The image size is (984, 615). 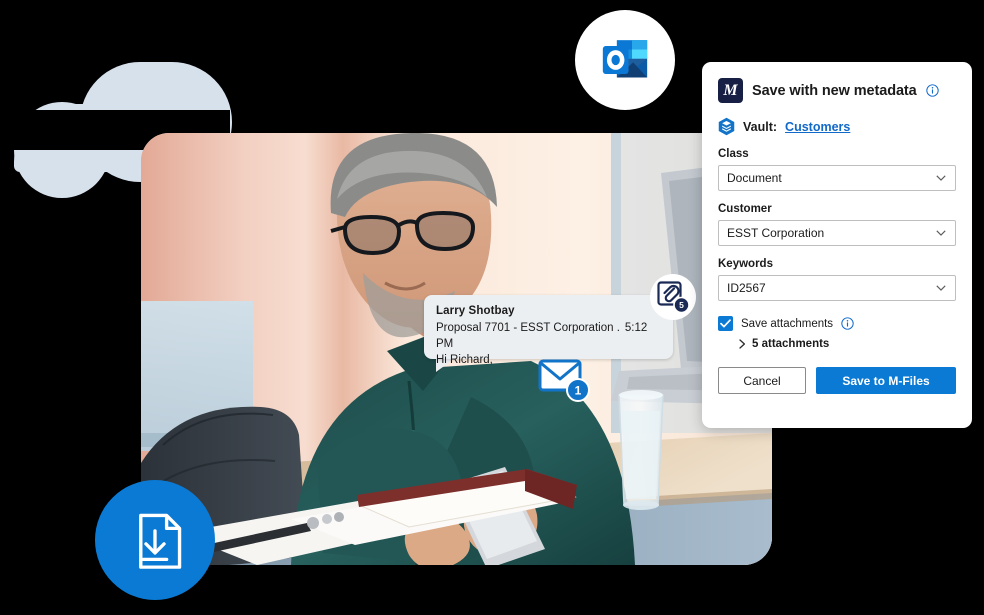 I want to click on field-customer-value: ESST Corporation, so click(x=776, y=233).